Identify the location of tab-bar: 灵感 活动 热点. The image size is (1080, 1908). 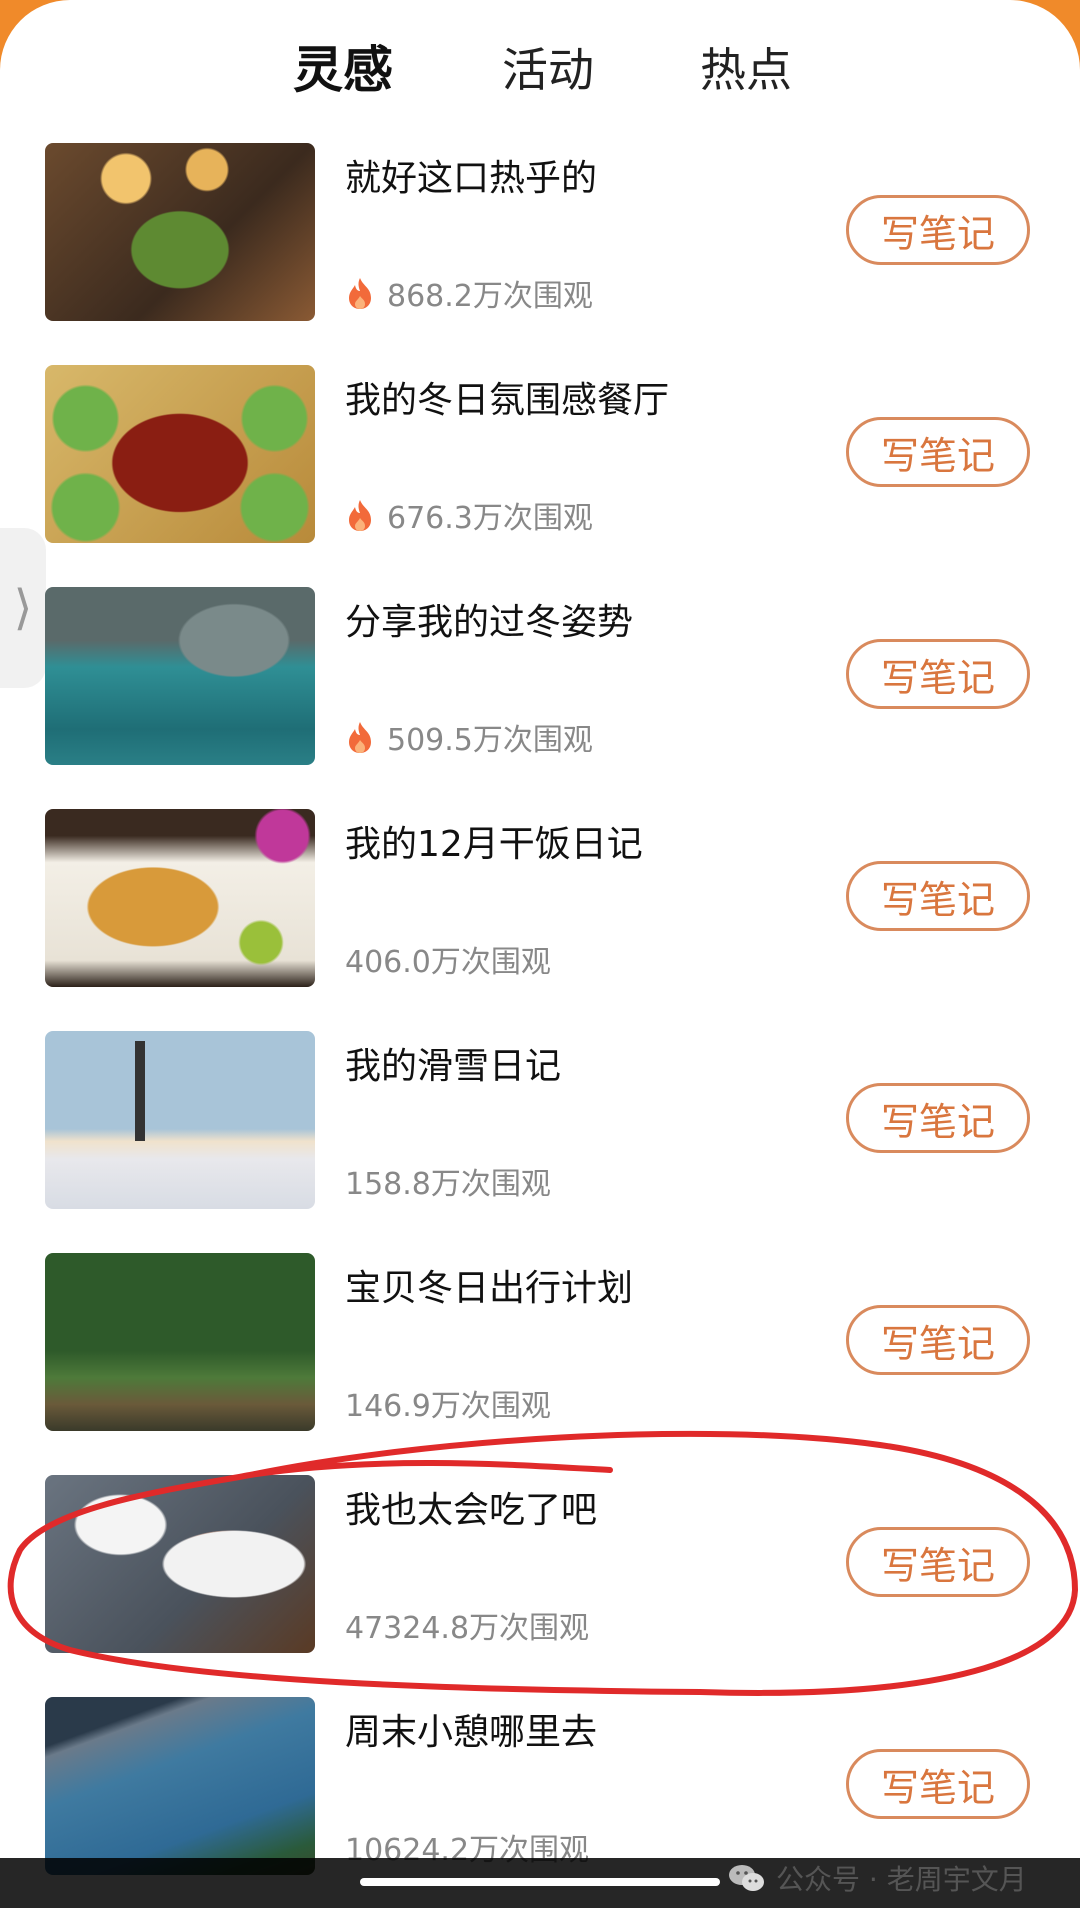
(540, 73).